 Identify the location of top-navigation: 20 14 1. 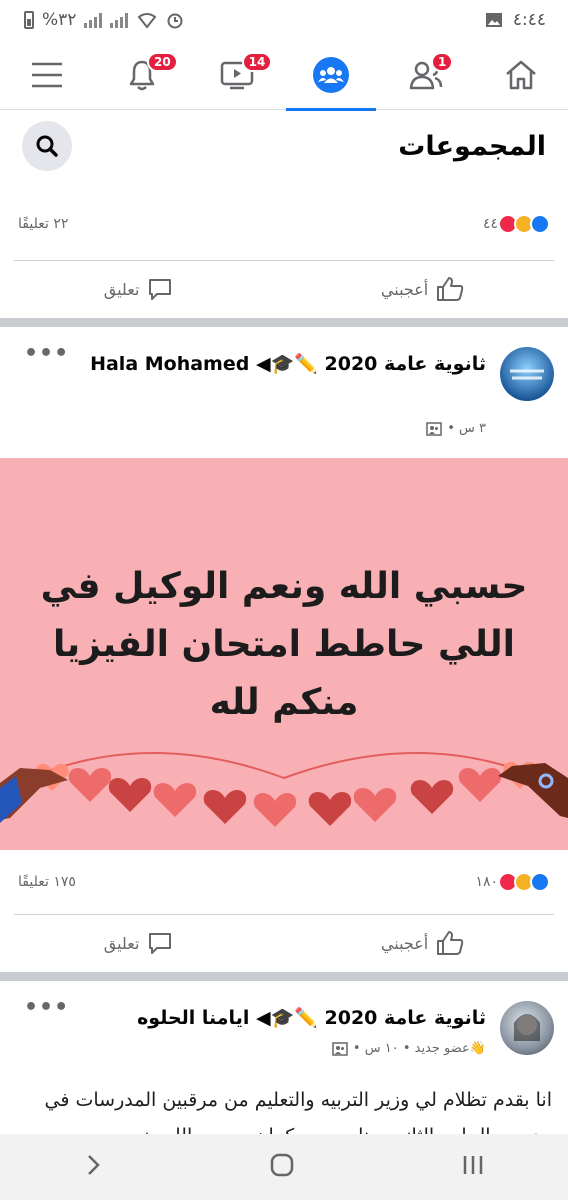
(284, 75).